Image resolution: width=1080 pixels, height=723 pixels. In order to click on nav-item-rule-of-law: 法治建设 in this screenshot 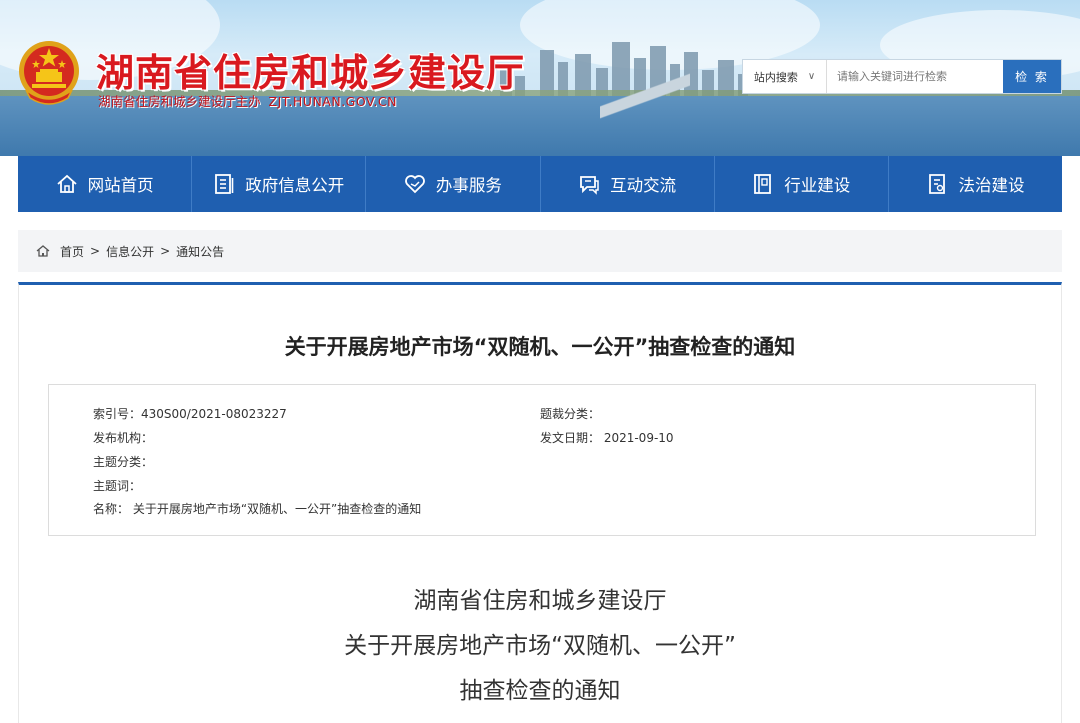, I will do `click(975, 184)`.